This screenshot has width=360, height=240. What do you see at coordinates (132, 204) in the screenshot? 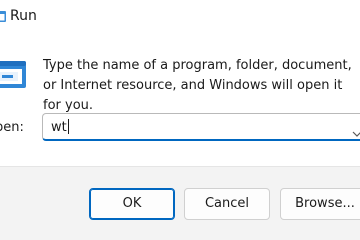
I see `ok-button: OK` at bounding box center [132, 204].